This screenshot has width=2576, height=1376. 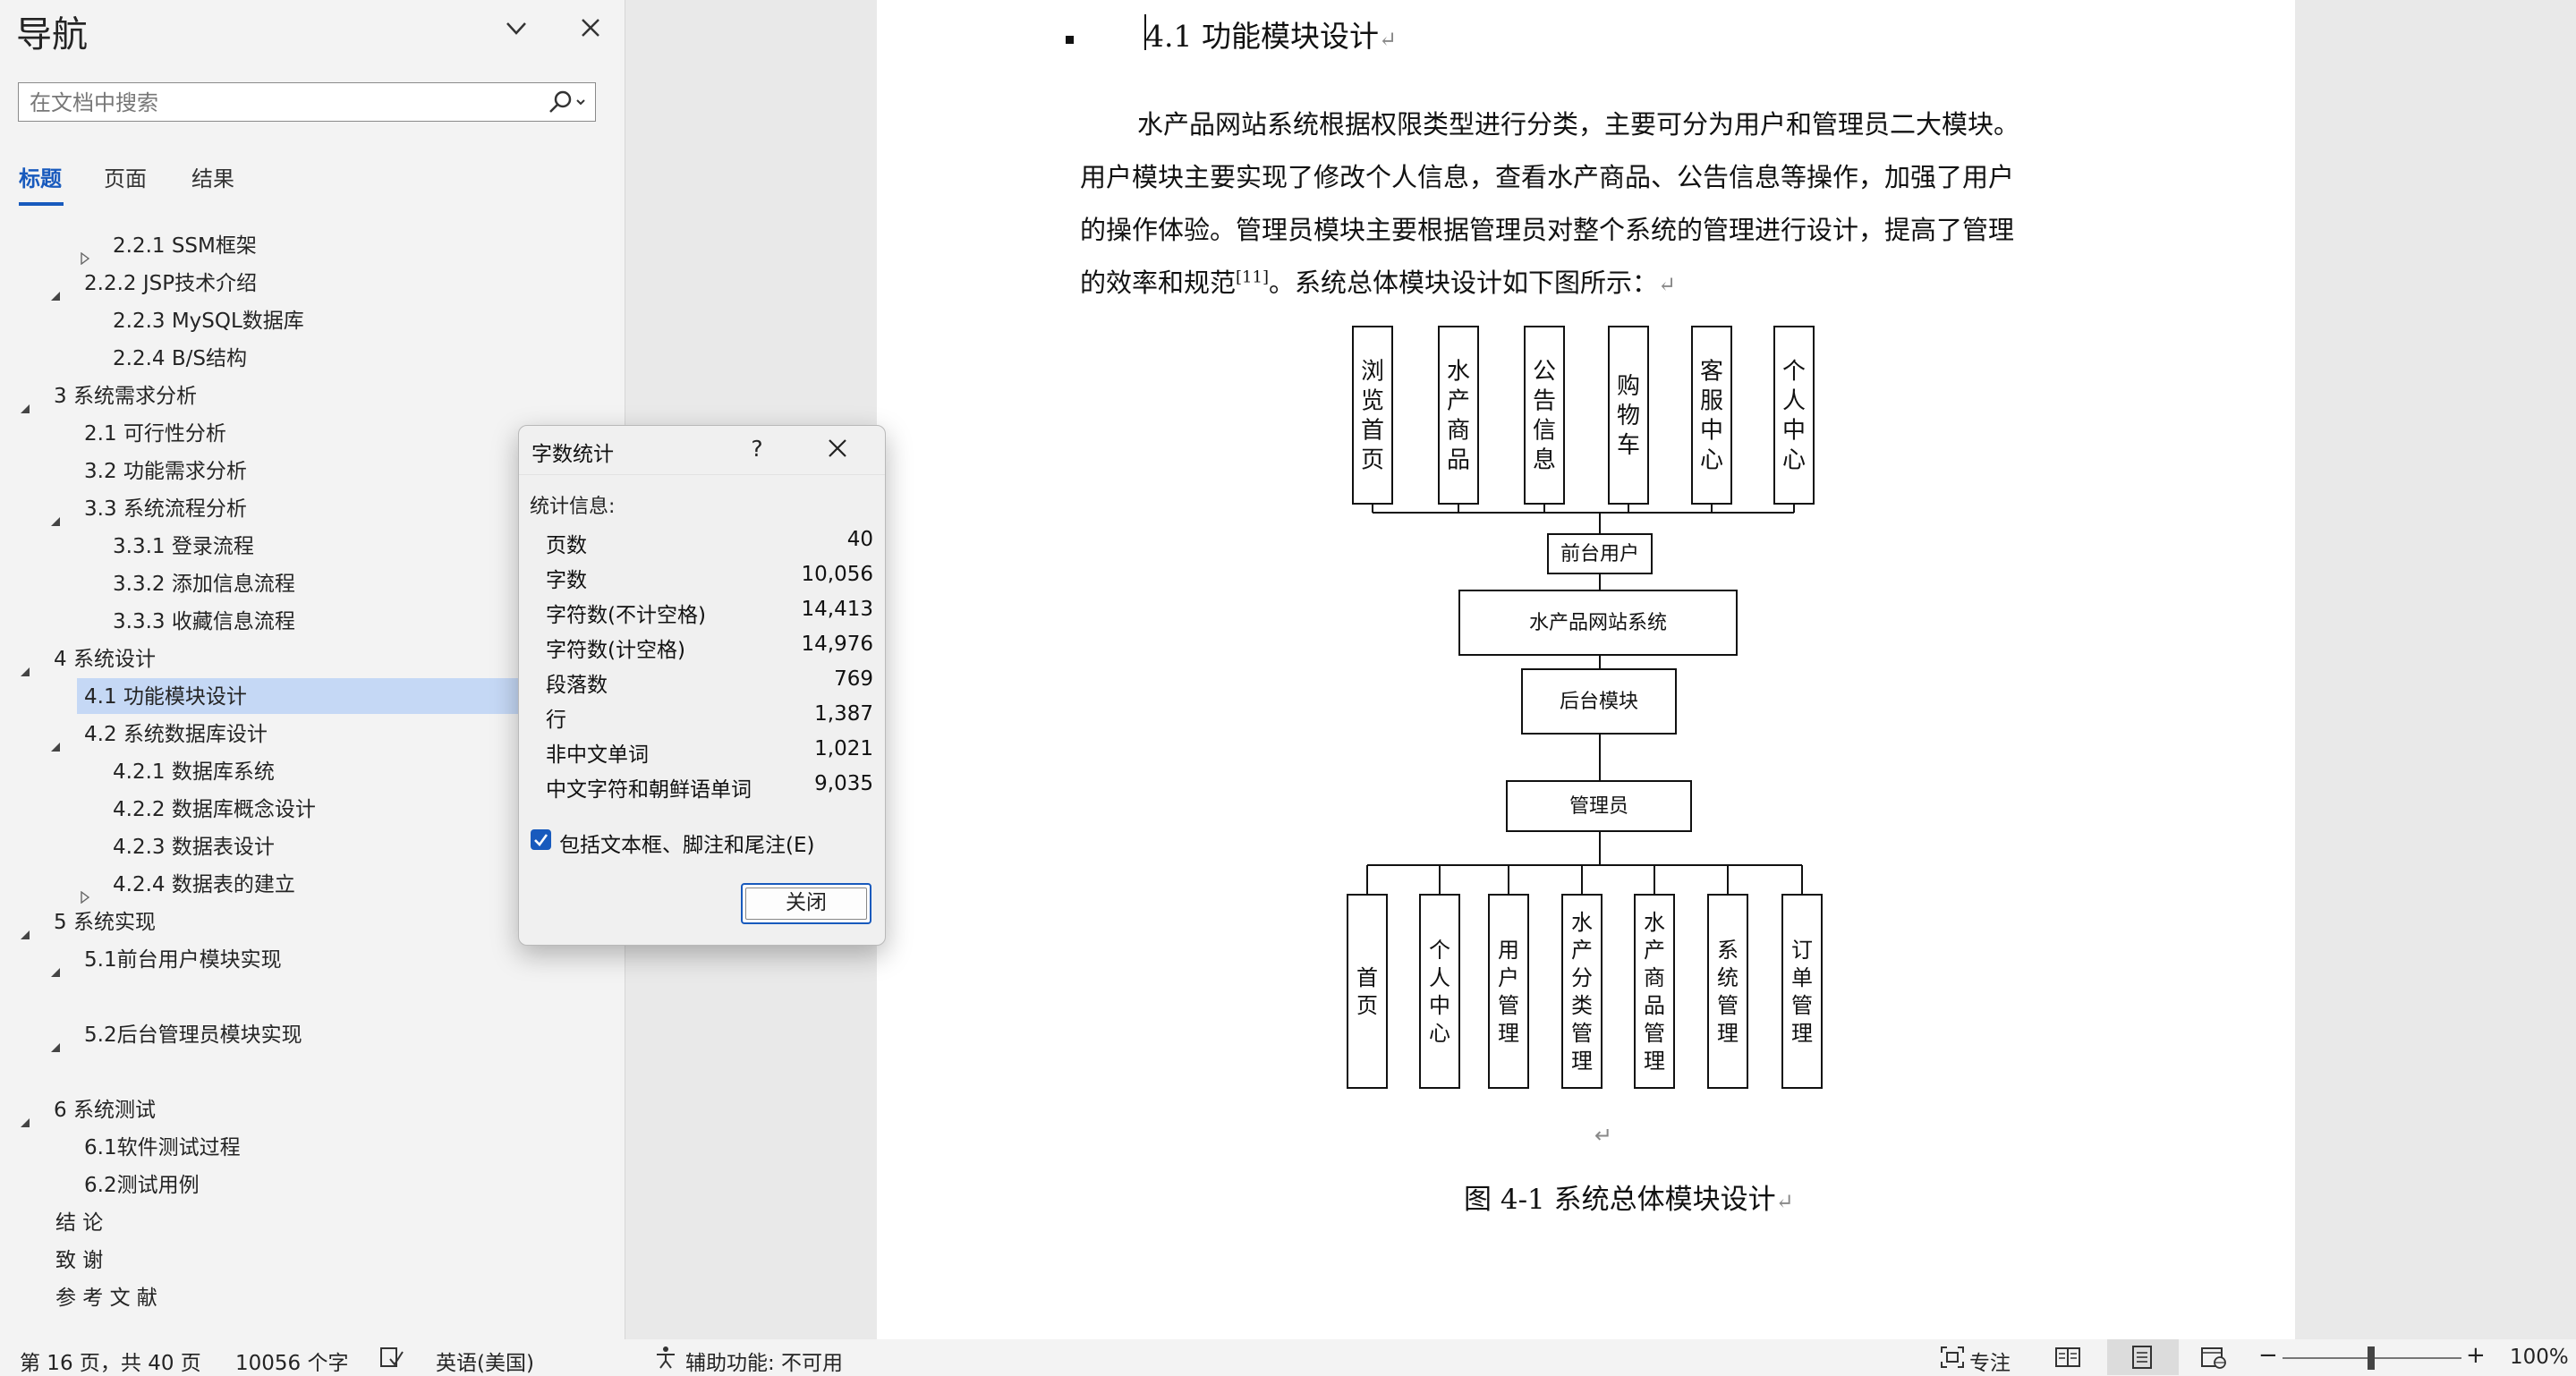 I want to click on outline-item-label: 3.3.2 添加信息流程, so click(x=204, y=585).